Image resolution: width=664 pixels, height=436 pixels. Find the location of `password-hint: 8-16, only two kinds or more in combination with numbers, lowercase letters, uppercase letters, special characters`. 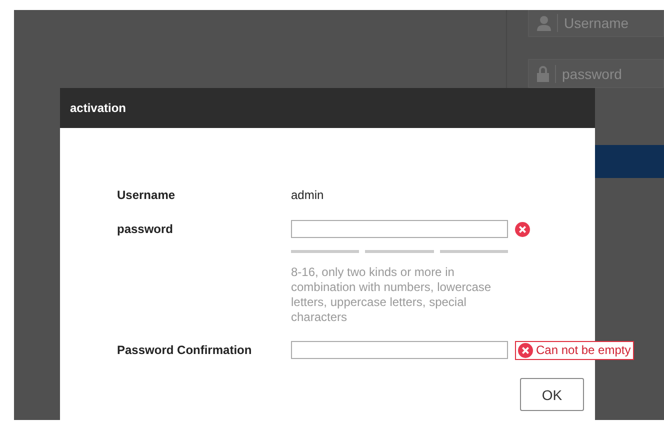

password-hint: 8-16, only two kinds or more in combination with numbers, lowercase letters, uppercase letters, special characters is located at coordinates (391, 295).